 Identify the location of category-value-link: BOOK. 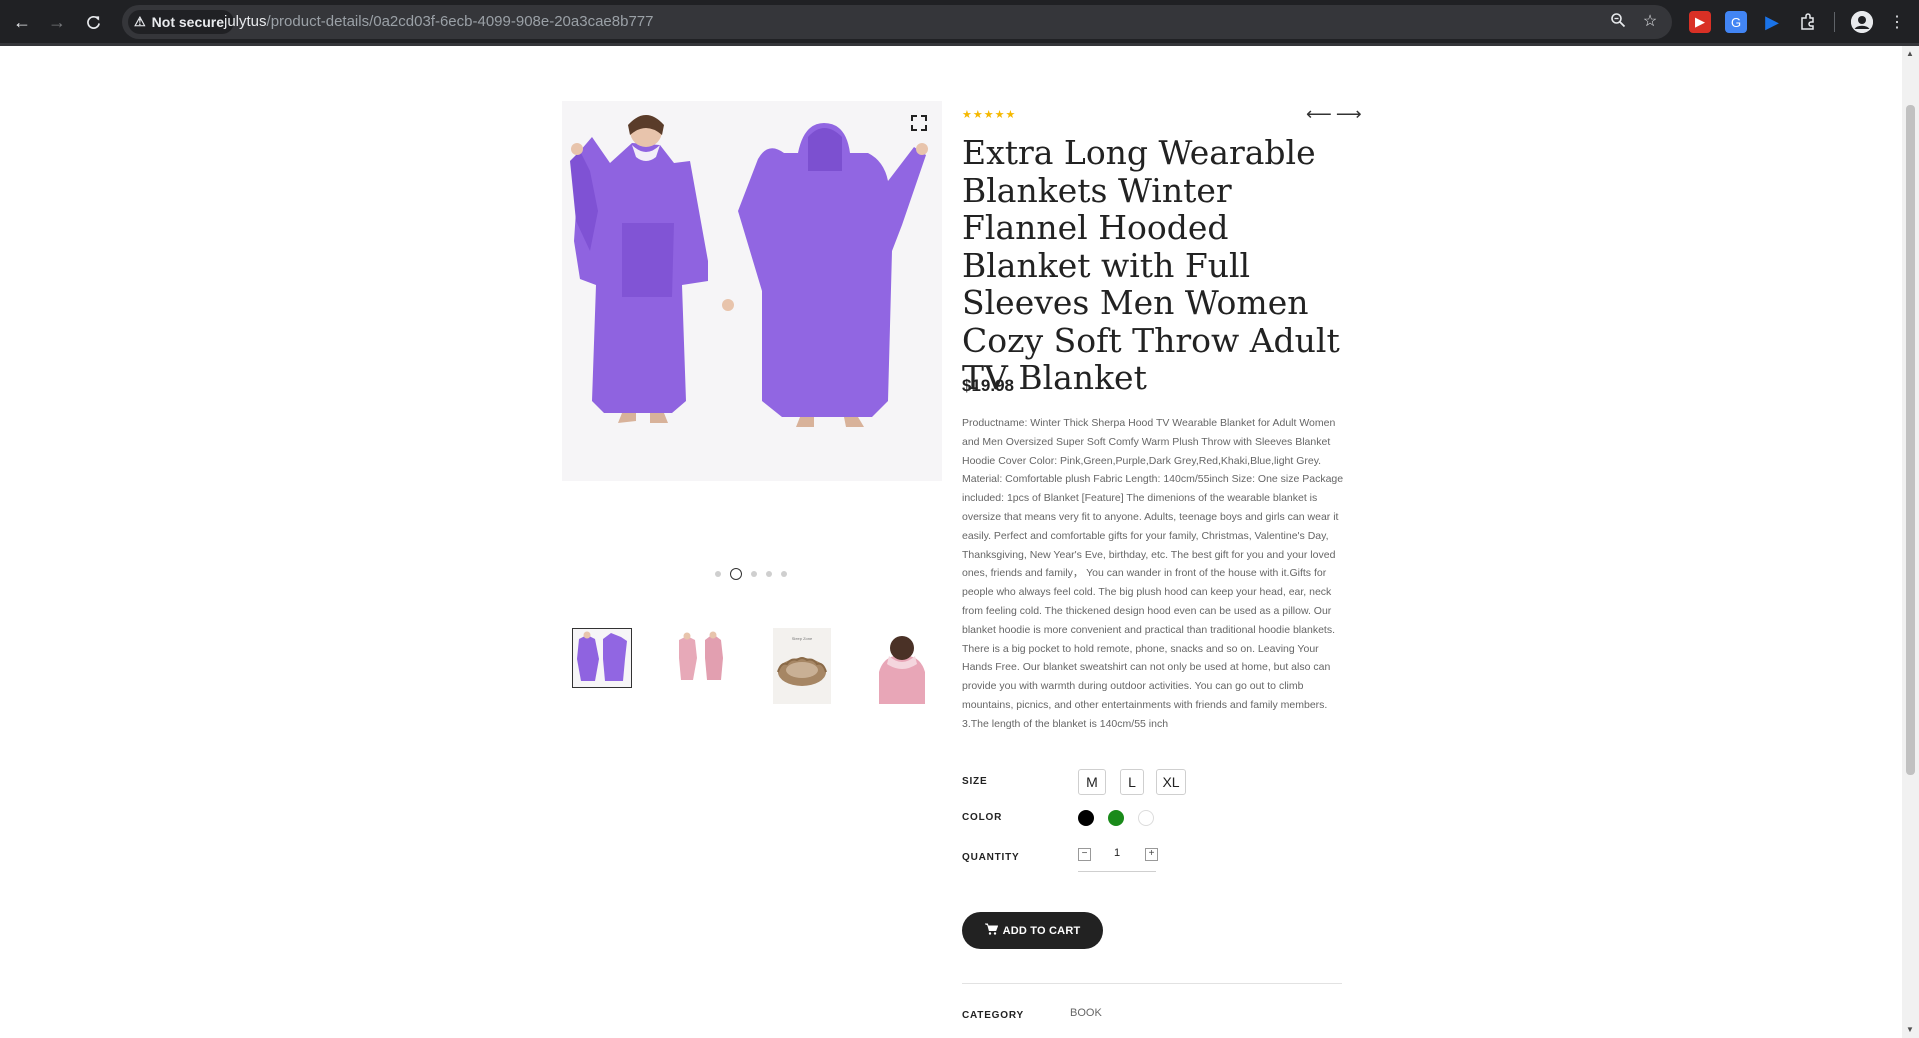
(1086, 1013).